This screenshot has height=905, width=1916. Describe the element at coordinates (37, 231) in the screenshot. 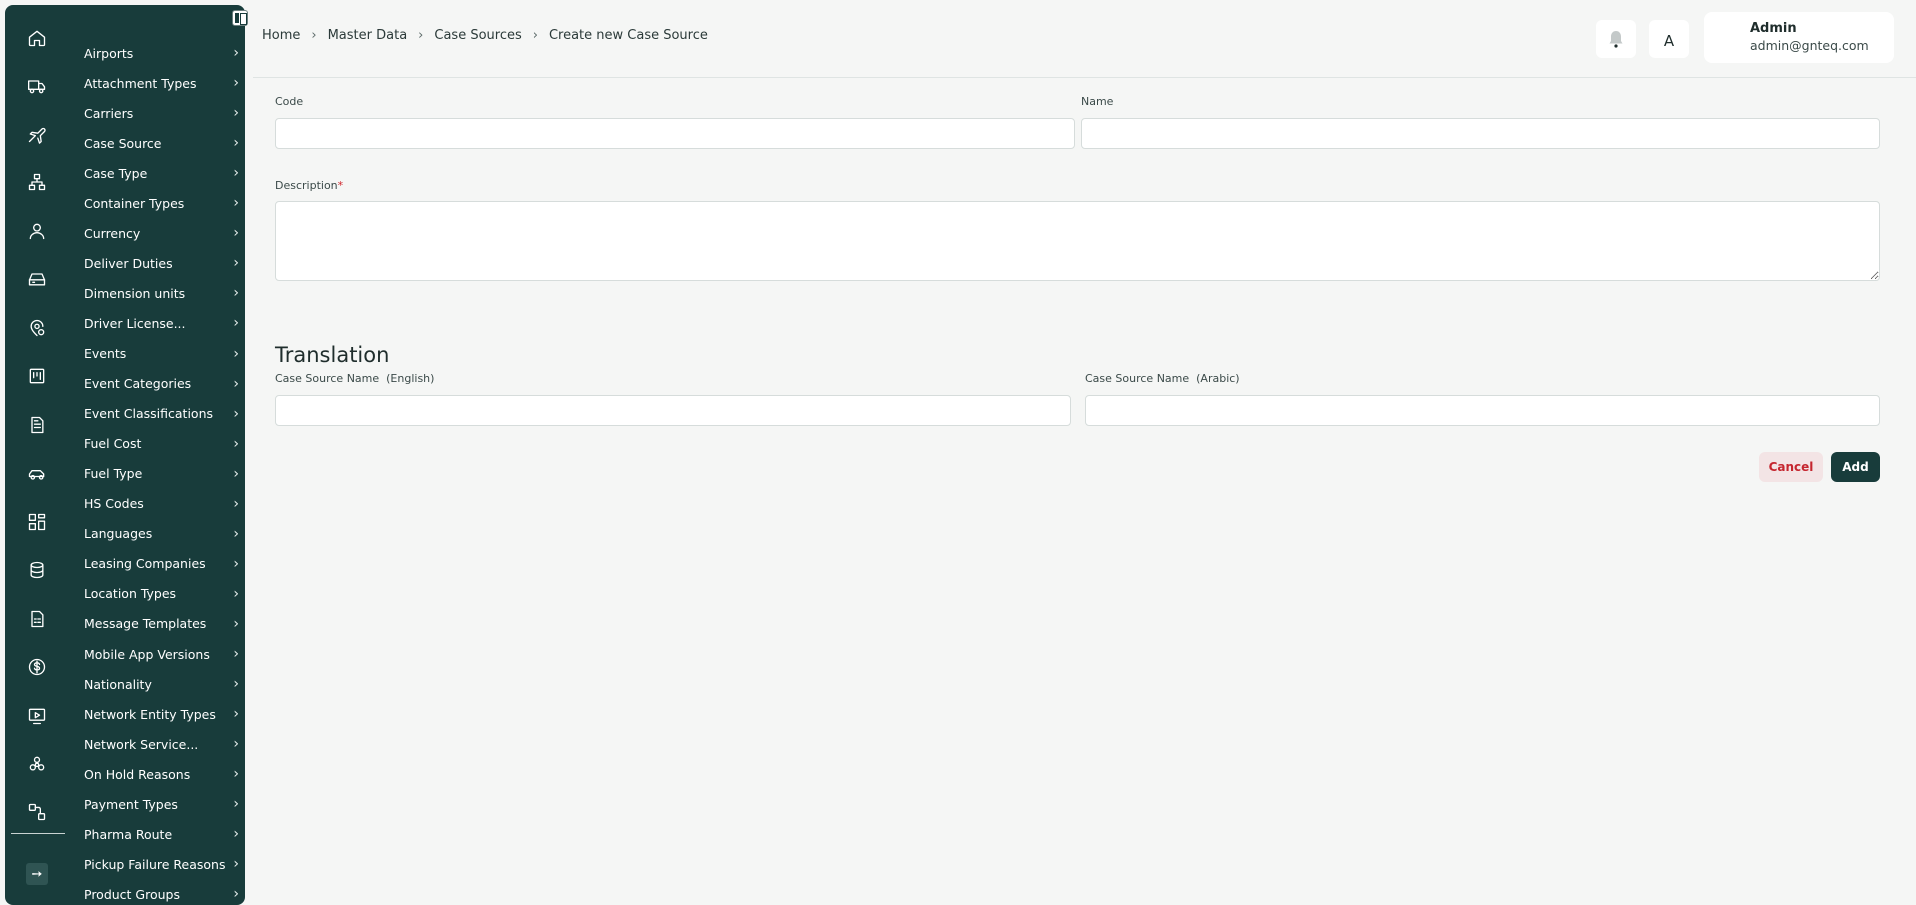

I see `user-icon` at that location.